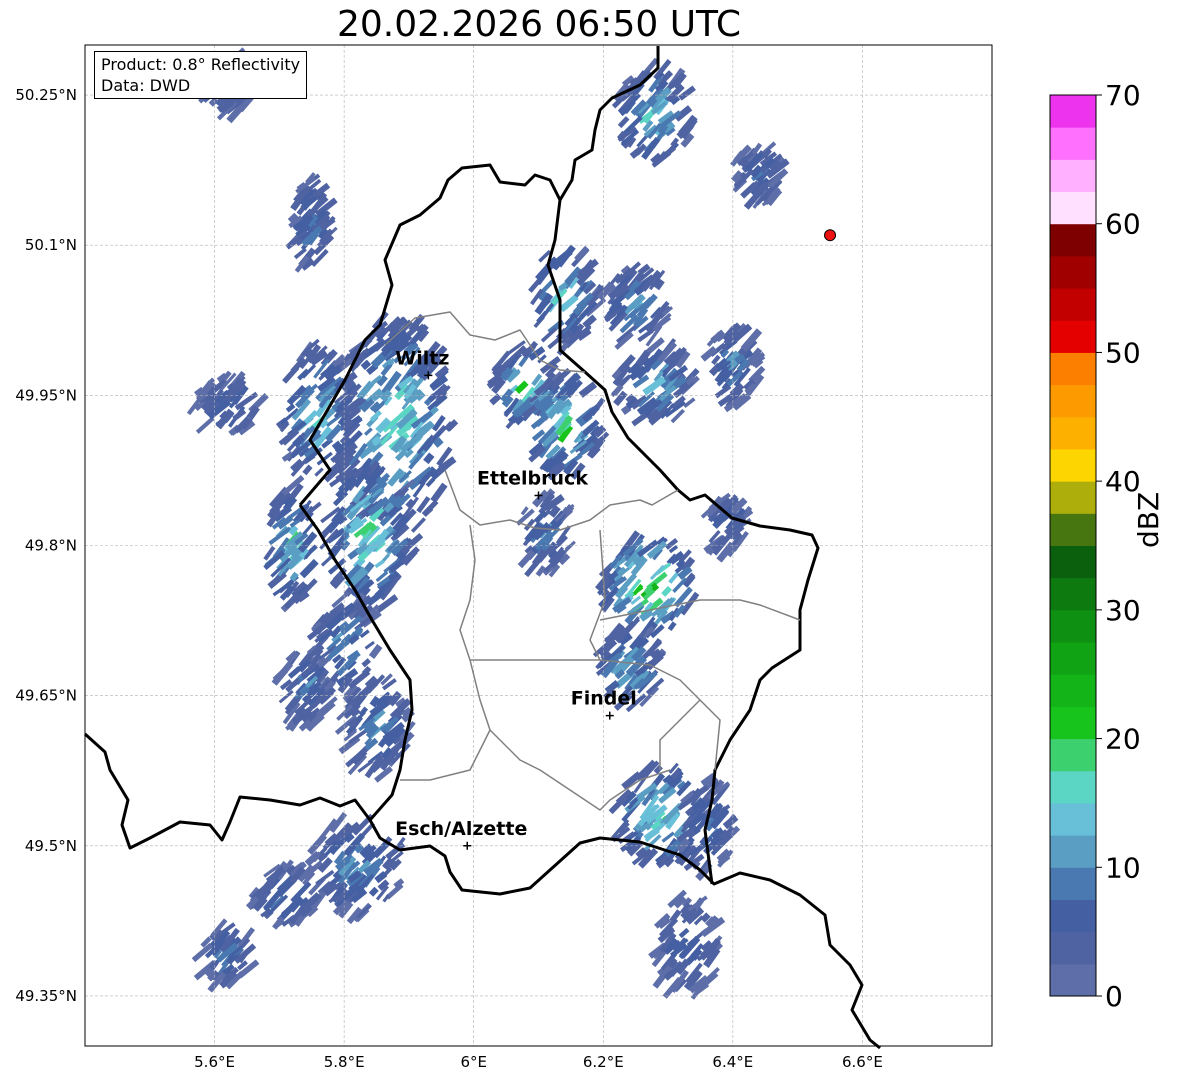 This screenshot has width=1184, height=1081. I want to click on colorbar-tick-label: 20, so click(1123, 739).